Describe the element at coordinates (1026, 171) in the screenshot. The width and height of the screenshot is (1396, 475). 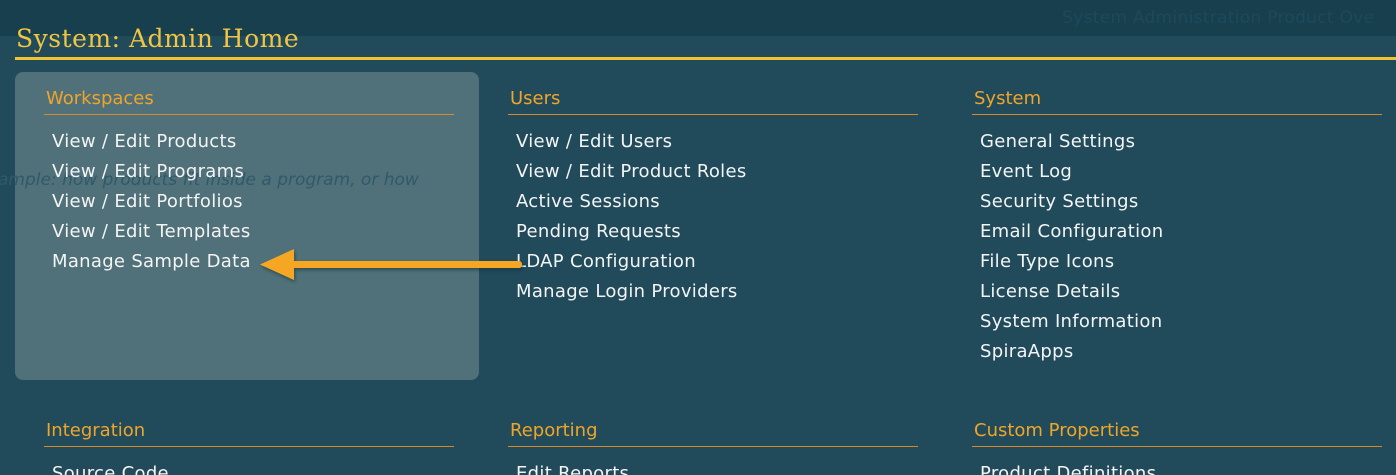
I see `link-event-log: Event Log` at that location.